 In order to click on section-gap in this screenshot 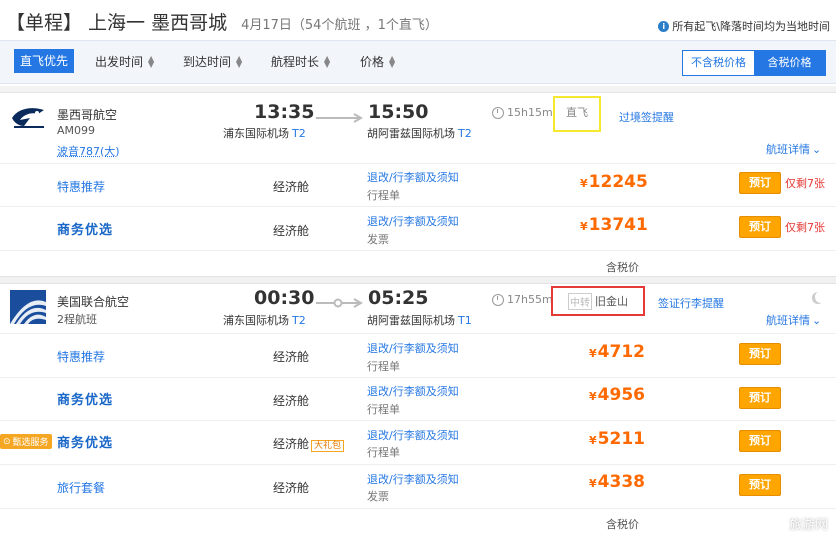, I will do `click(418, 280)`.